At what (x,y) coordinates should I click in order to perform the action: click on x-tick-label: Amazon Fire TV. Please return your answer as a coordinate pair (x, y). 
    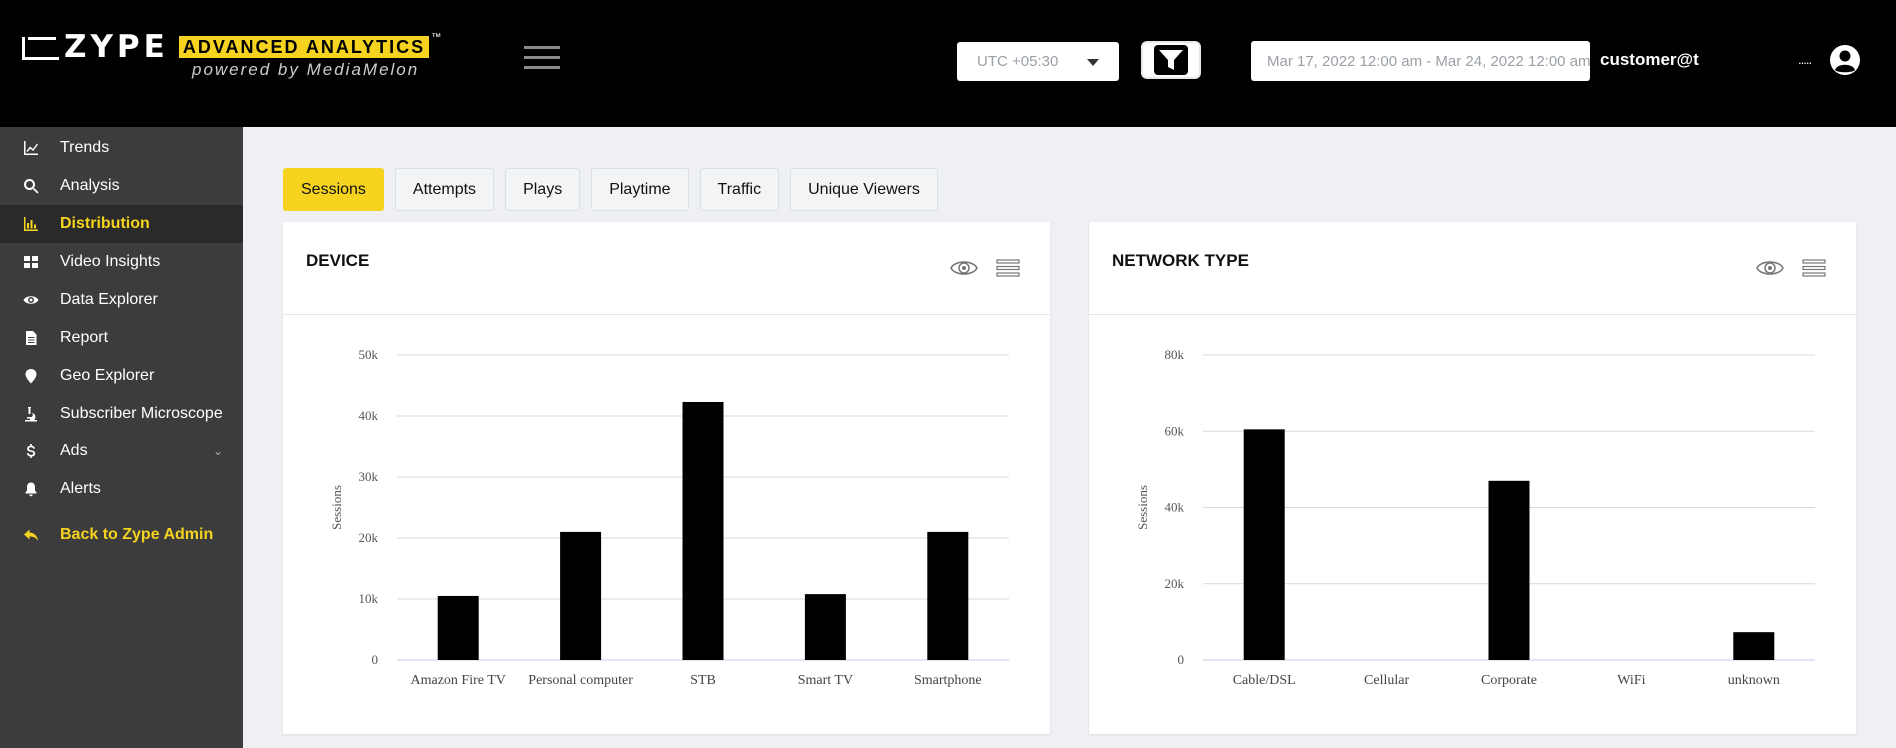
    Looking at the image, I should click on (458, 680).